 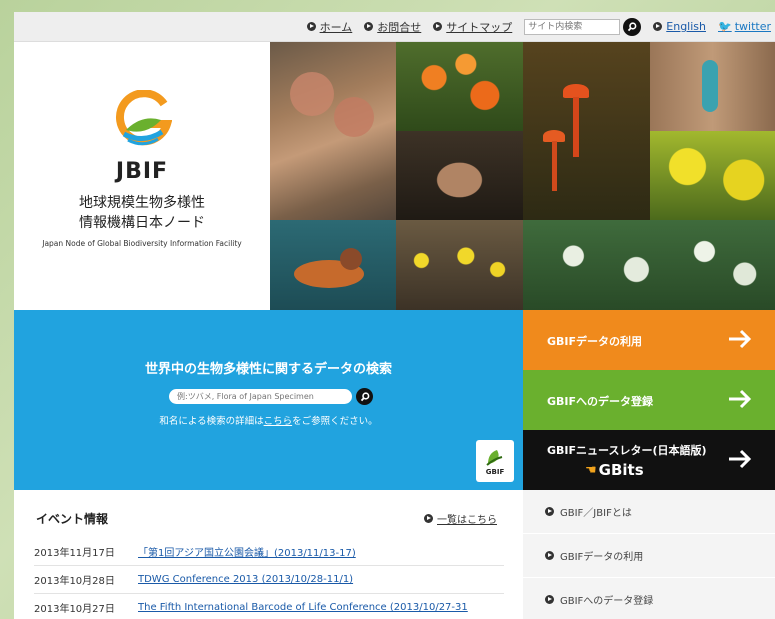 I want to click on gbif-leaf-icon, so click(x=494, y=457).